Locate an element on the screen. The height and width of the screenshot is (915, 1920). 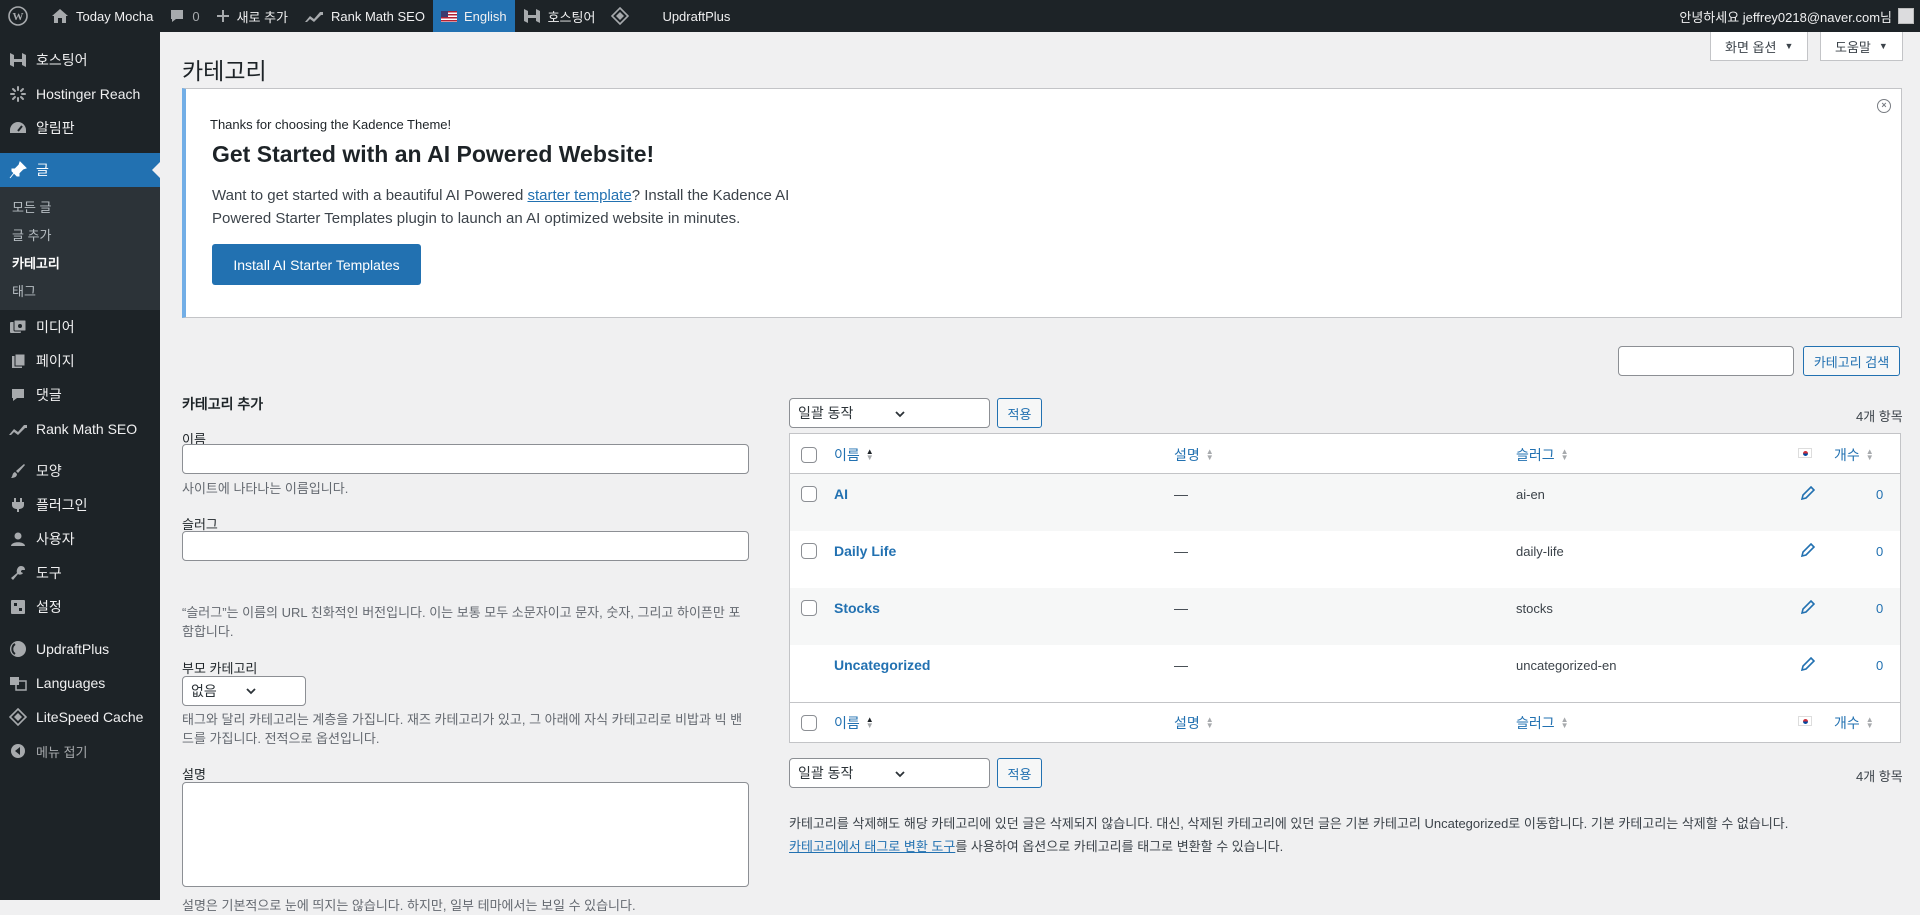
menu-languages: Languages is located at coordinates (80, 683).